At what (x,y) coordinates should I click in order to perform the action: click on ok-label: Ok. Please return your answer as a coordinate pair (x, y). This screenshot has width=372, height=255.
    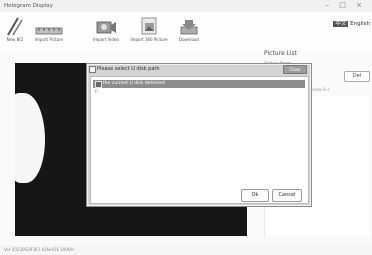
    Looking at the image, I should click on (255, 195).